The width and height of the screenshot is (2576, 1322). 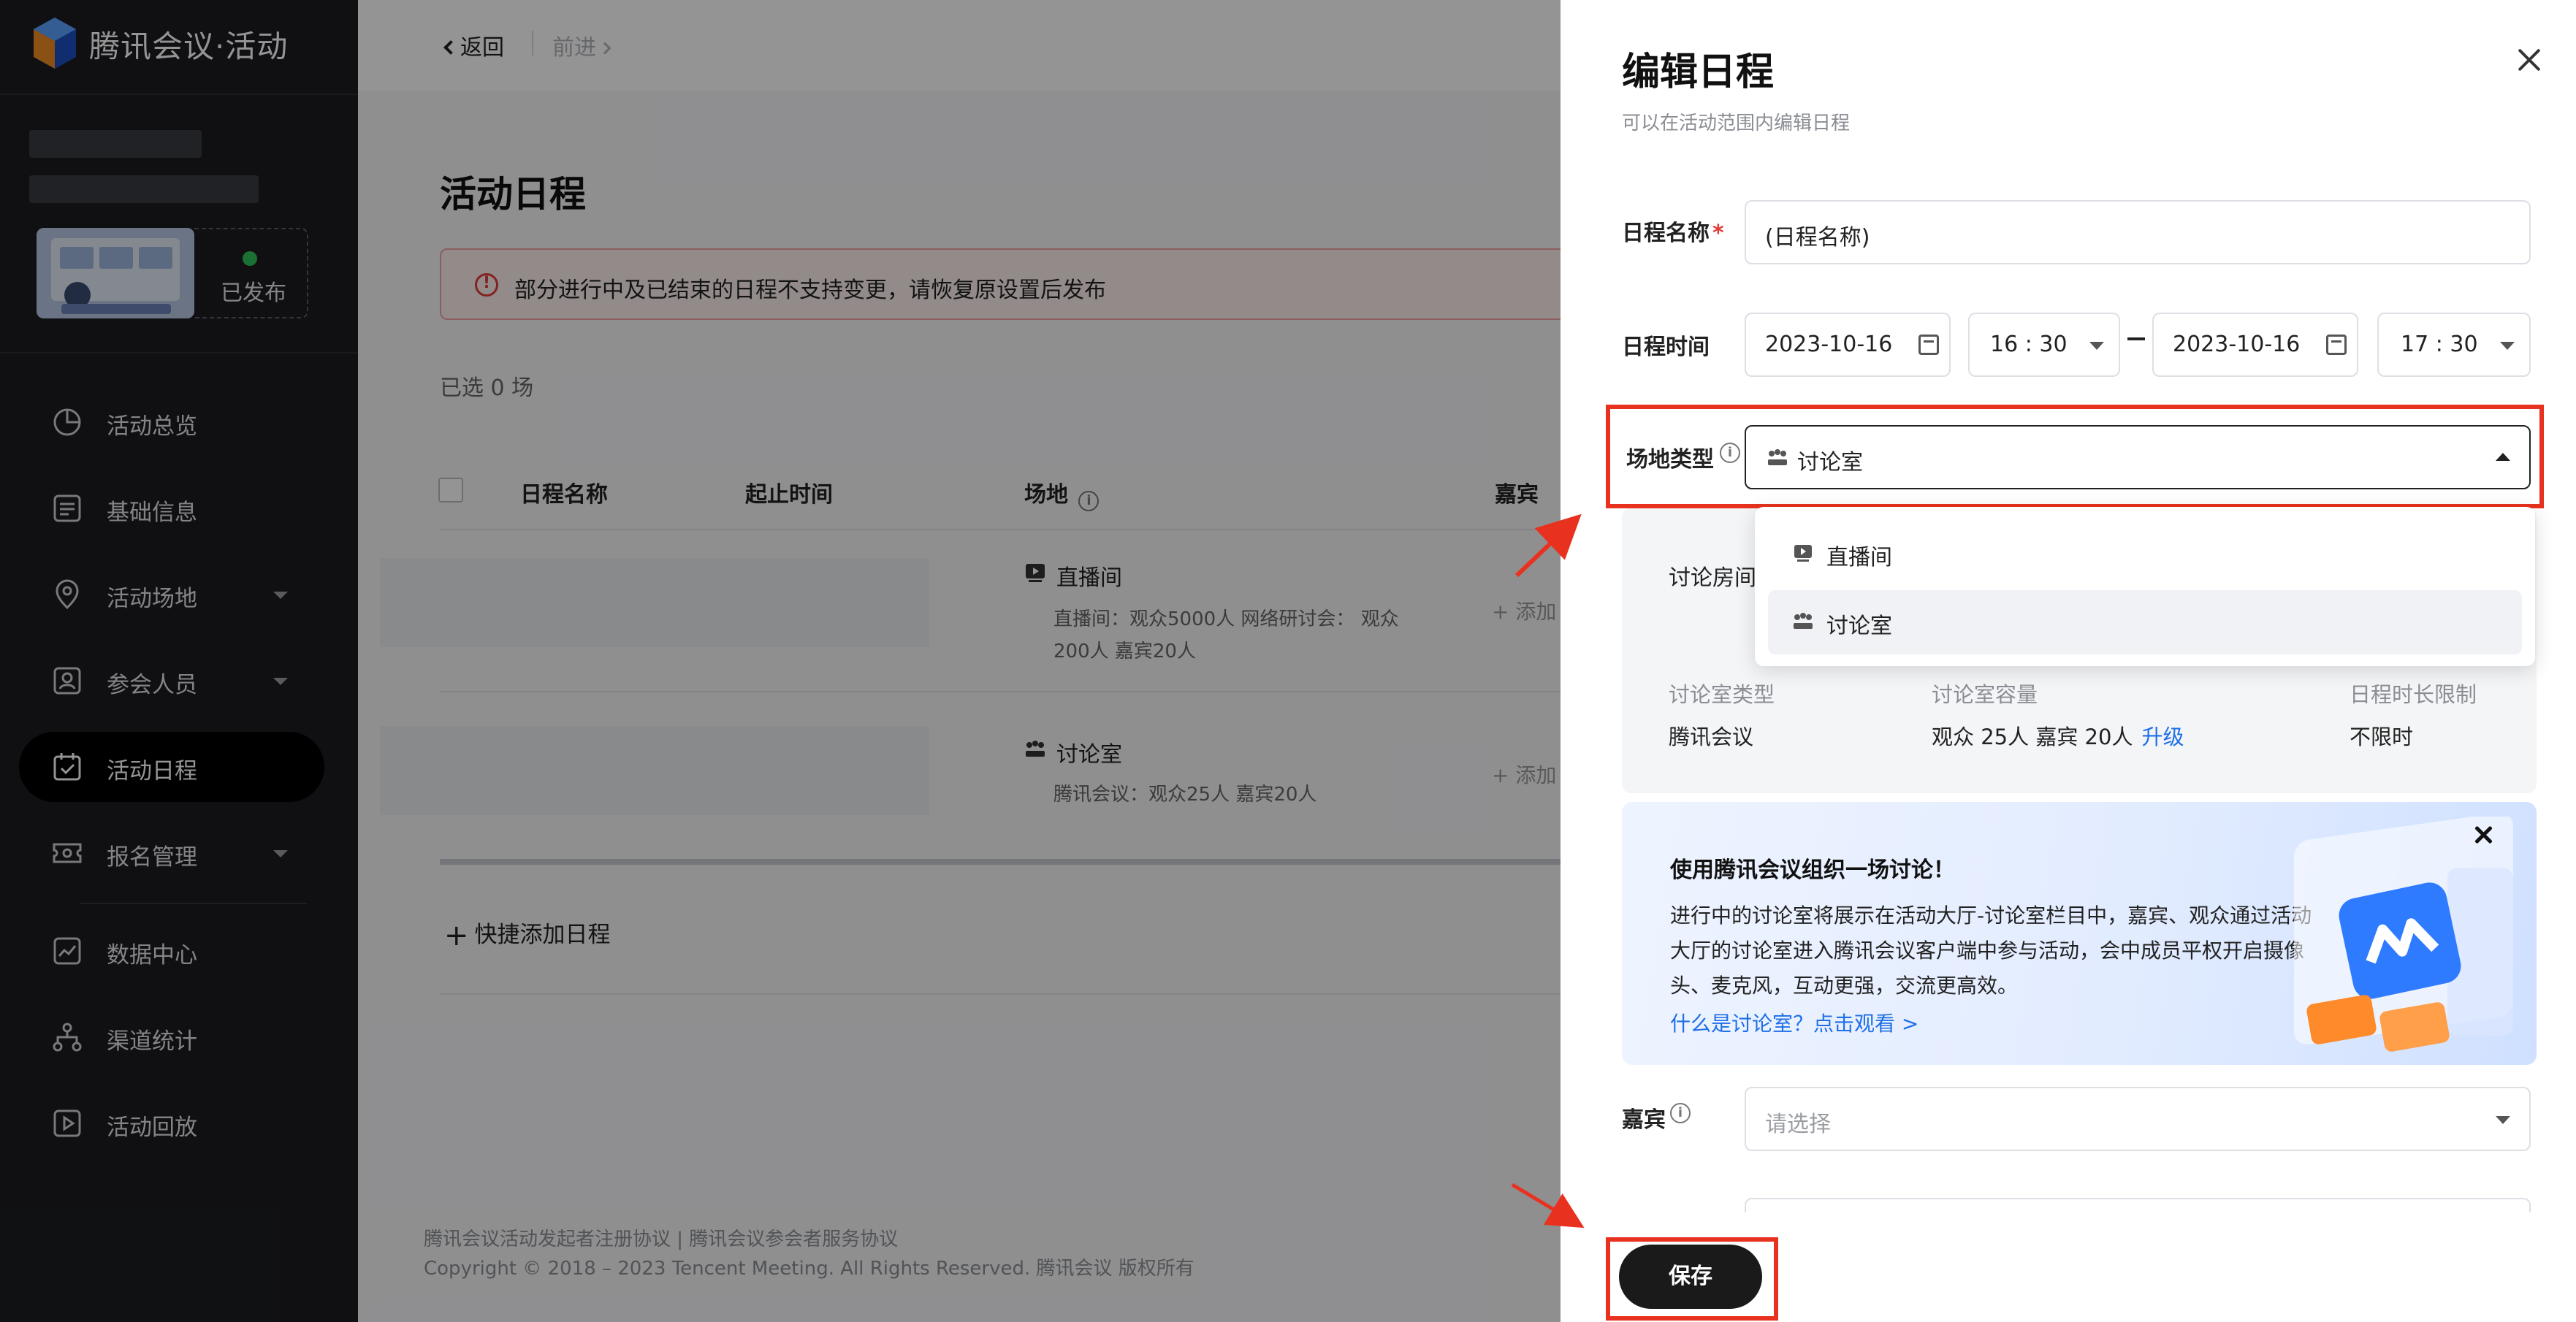 I want to click on sidebar-item-venue: 活动场地, so click(x=171, y=595).